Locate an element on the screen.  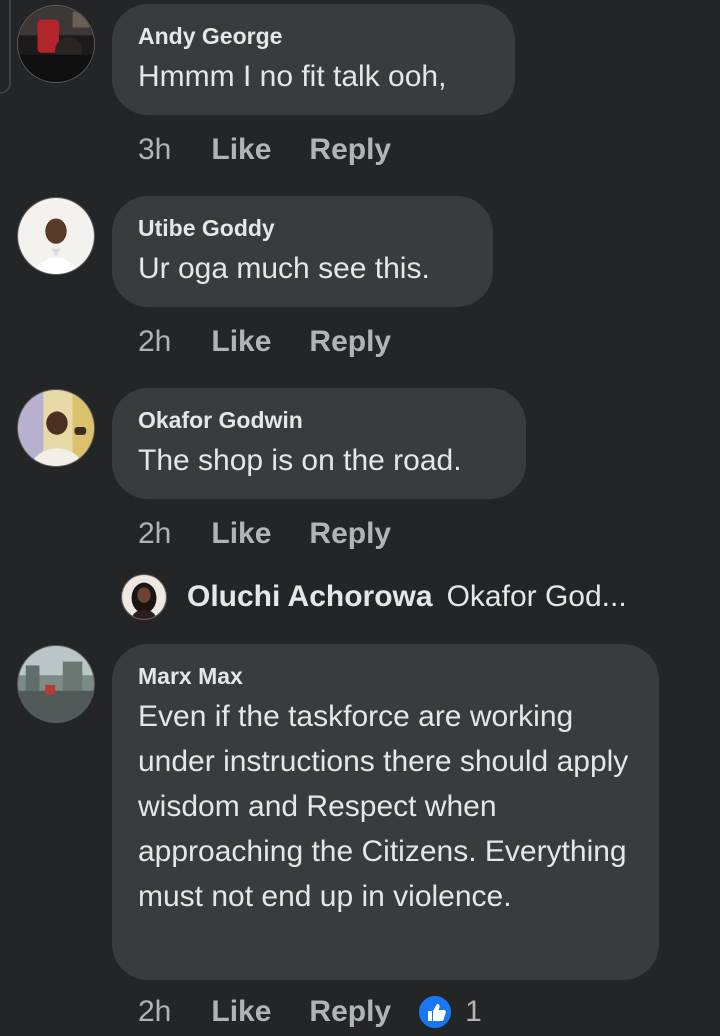
comment-text: Ur oga much see this. is located at coordinates (284, 268).